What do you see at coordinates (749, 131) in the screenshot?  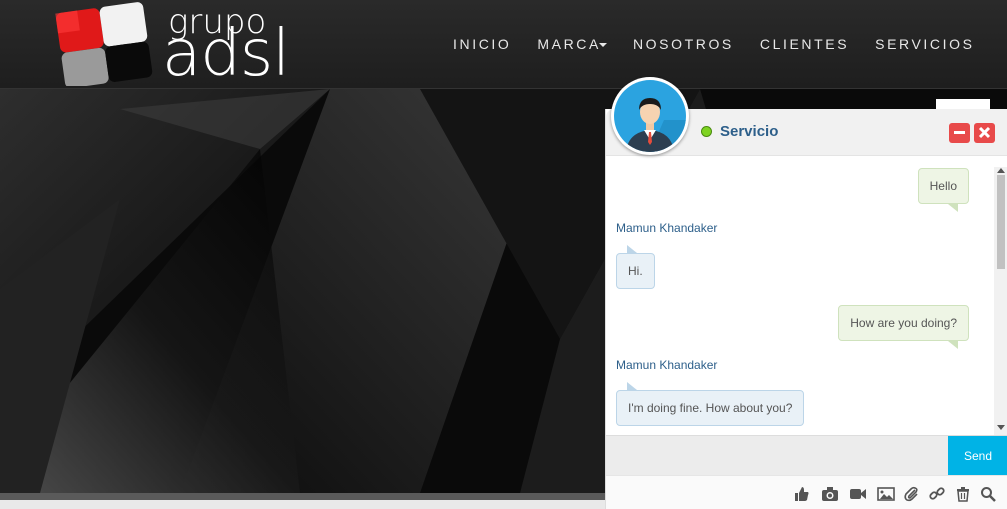 I see `chat-title: Servicio` at bounding box center [749, 131].